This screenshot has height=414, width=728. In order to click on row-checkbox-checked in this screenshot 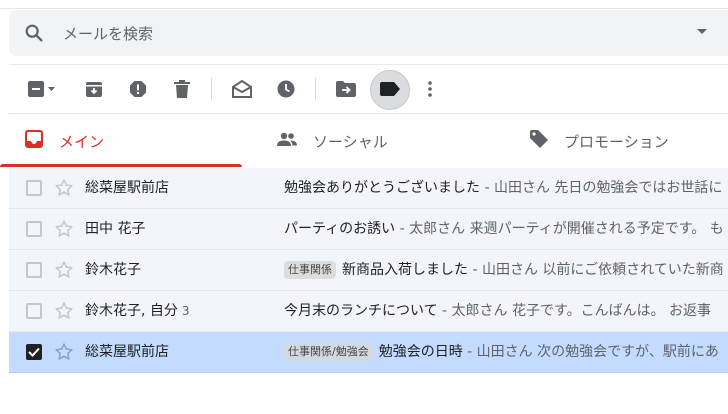, I will do `click(34, 352)`.